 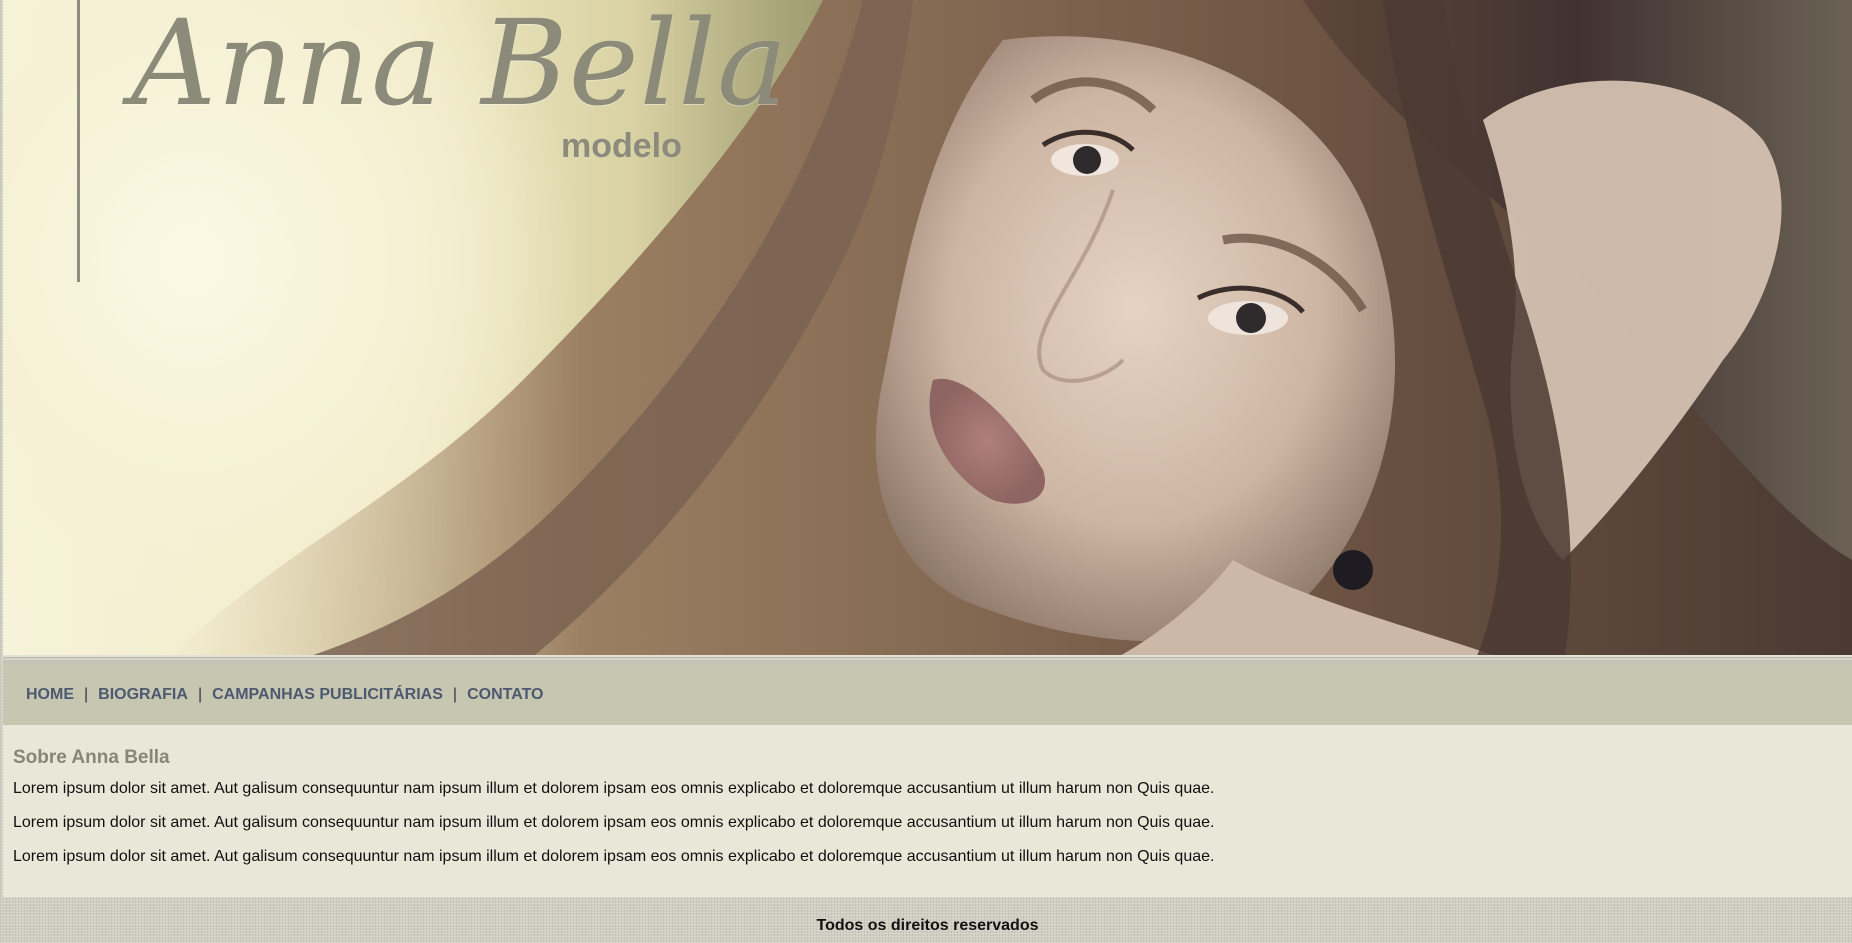 What do you see at coordinates (143, 695) in the screenshot?
I see `nav-item-biografia: BIOGRAFIA` at bounding box center [143, 695].